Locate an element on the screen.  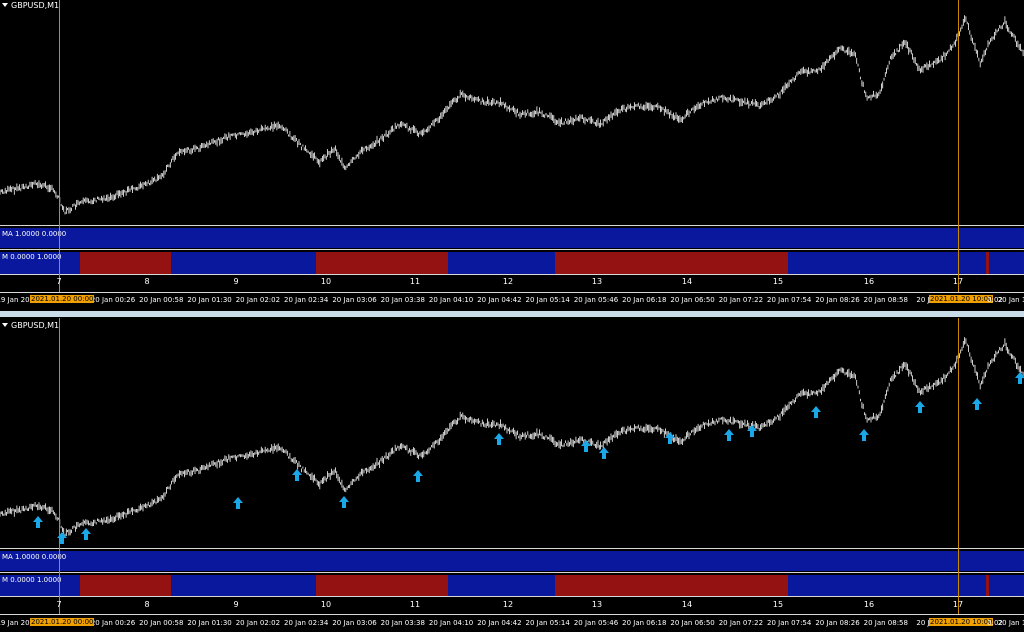
bottom-ind2-label: M 0.0000 1.0000 is located at coordinates (32, 580).